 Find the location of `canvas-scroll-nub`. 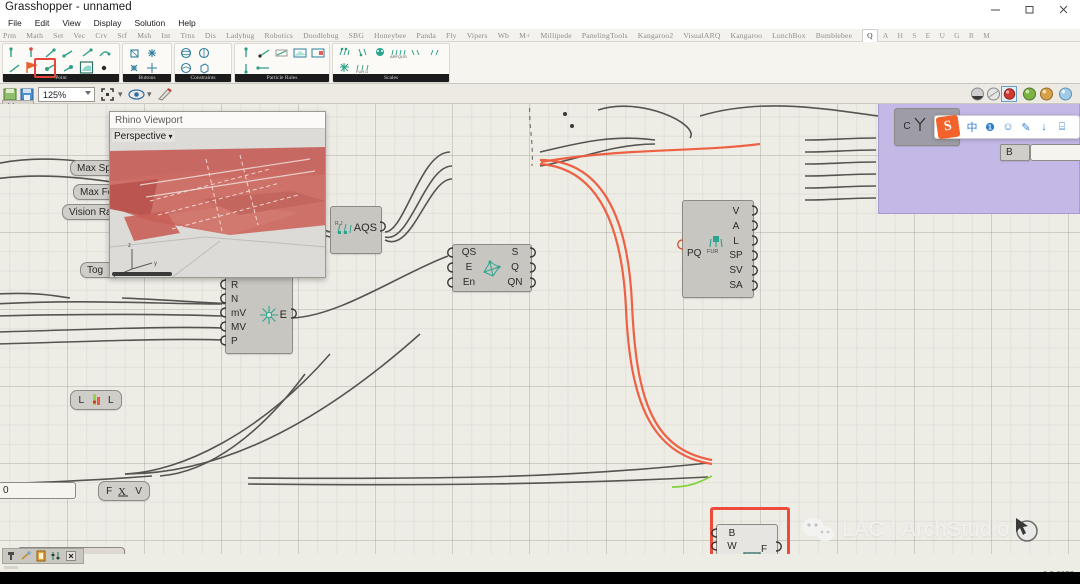

canvas-scroll-nub is located at coordinates (11, 567).